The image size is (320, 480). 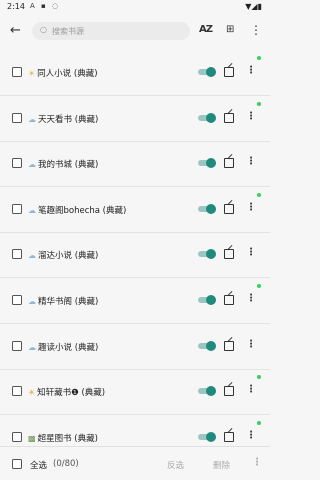 I want to click on source-name: ☀ 知轩藏书❶ (典藏), so click(x=66, y=392).